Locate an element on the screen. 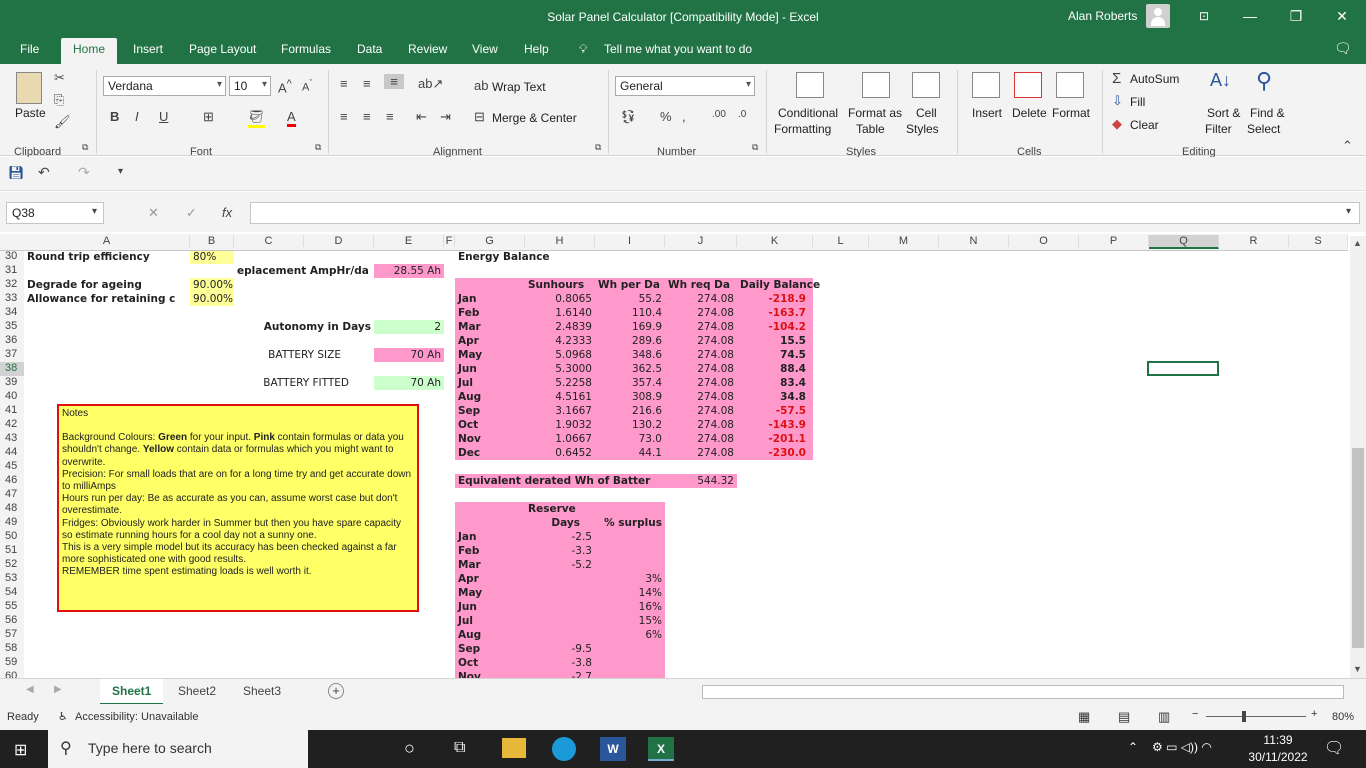  column-header-e: E is located at coordinates (409, 241).